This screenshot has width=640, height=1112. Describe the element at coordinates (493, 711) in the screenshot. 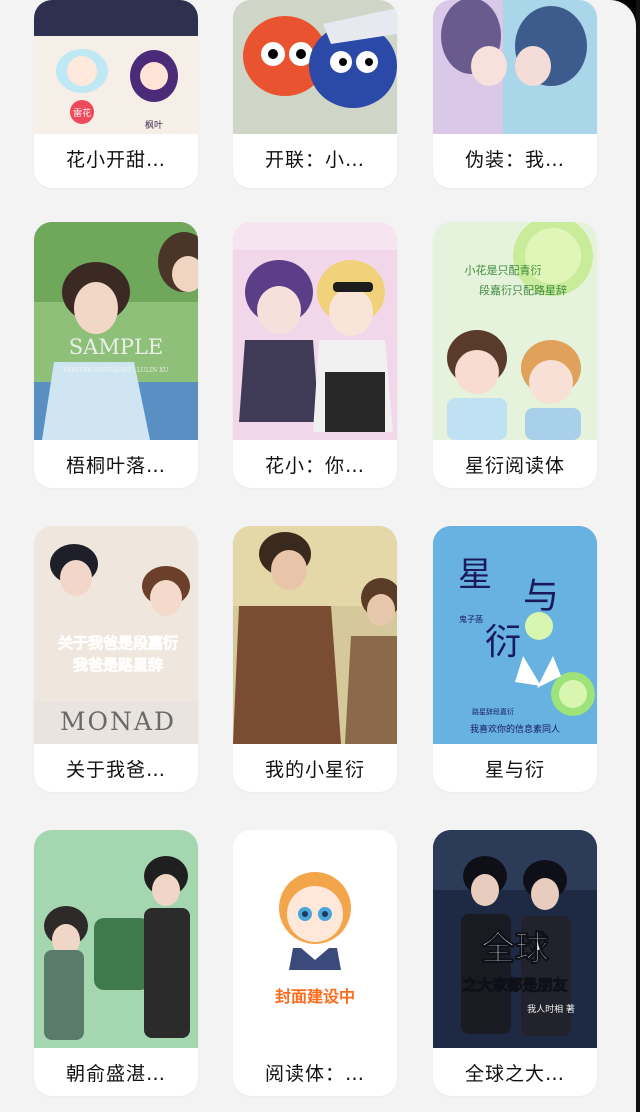

I see `cover-tagline-1: 路星辞段嘉衍` at that location.